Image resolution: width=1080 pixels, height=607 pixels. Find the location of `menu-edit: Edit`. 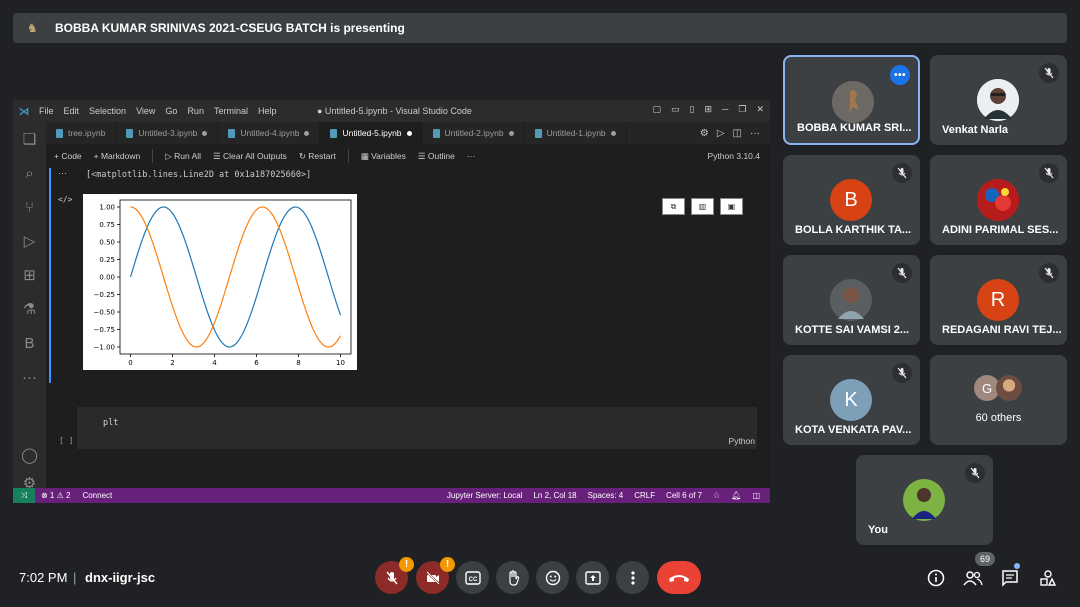

menu-edit: Edit is located at coordinates (72, 111).